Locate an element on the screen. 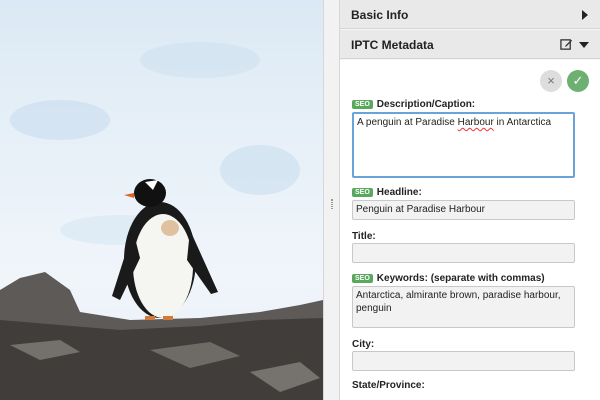 This screenshot has width=600, height=400. iptc-metadata-title: IPTC Metadata is located at coordinates (392, 45).